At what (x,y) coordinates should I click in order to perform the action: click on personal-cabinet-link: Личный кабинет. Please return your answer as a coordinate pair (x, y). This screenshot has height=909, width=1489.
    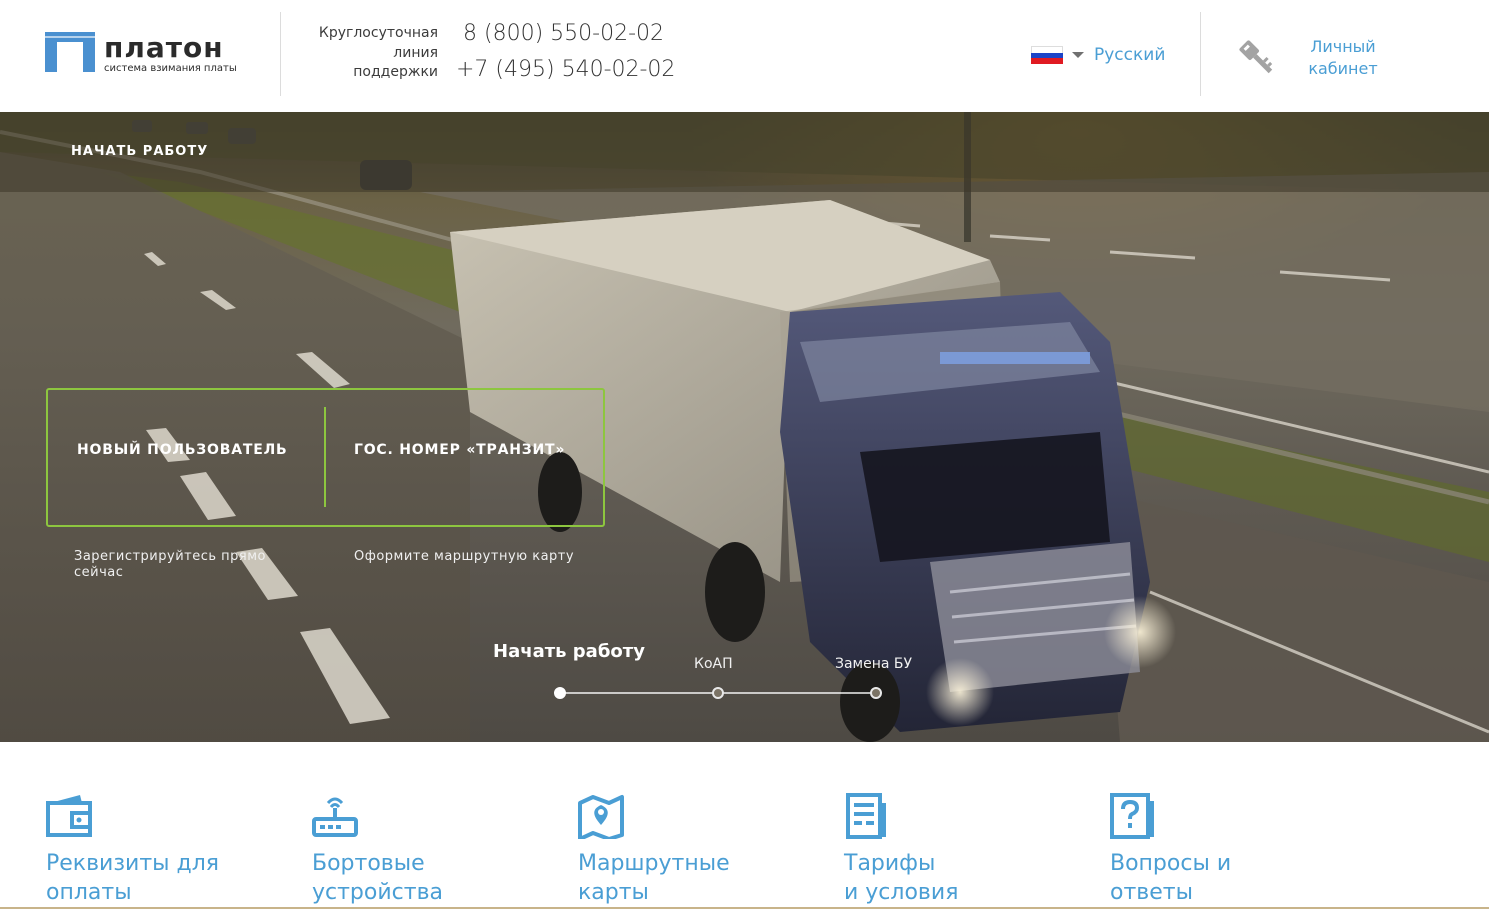
    Looking at the image, I should click on (1308, 58).